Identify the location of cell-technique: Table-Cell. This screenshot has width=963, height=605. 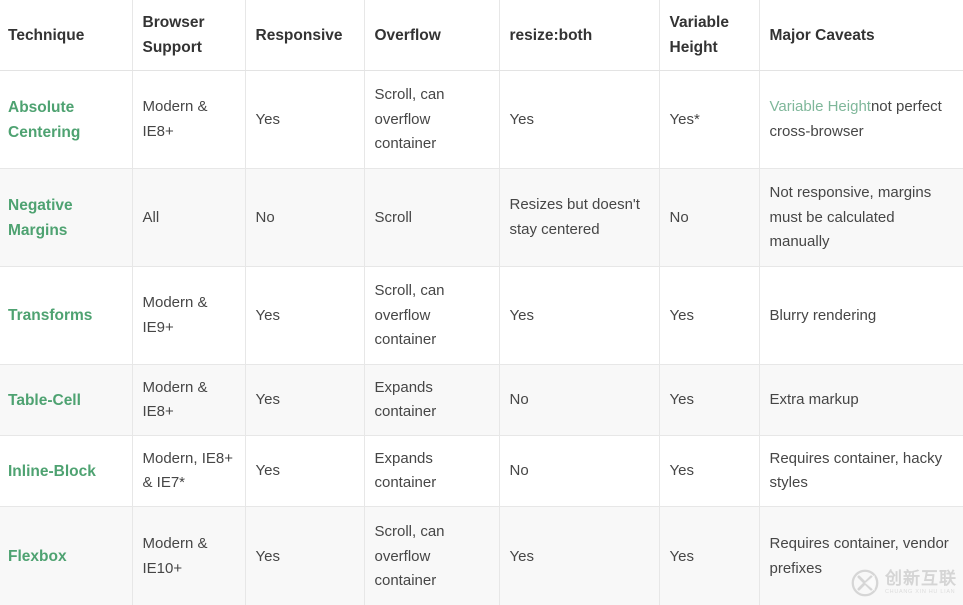
(66, 400).